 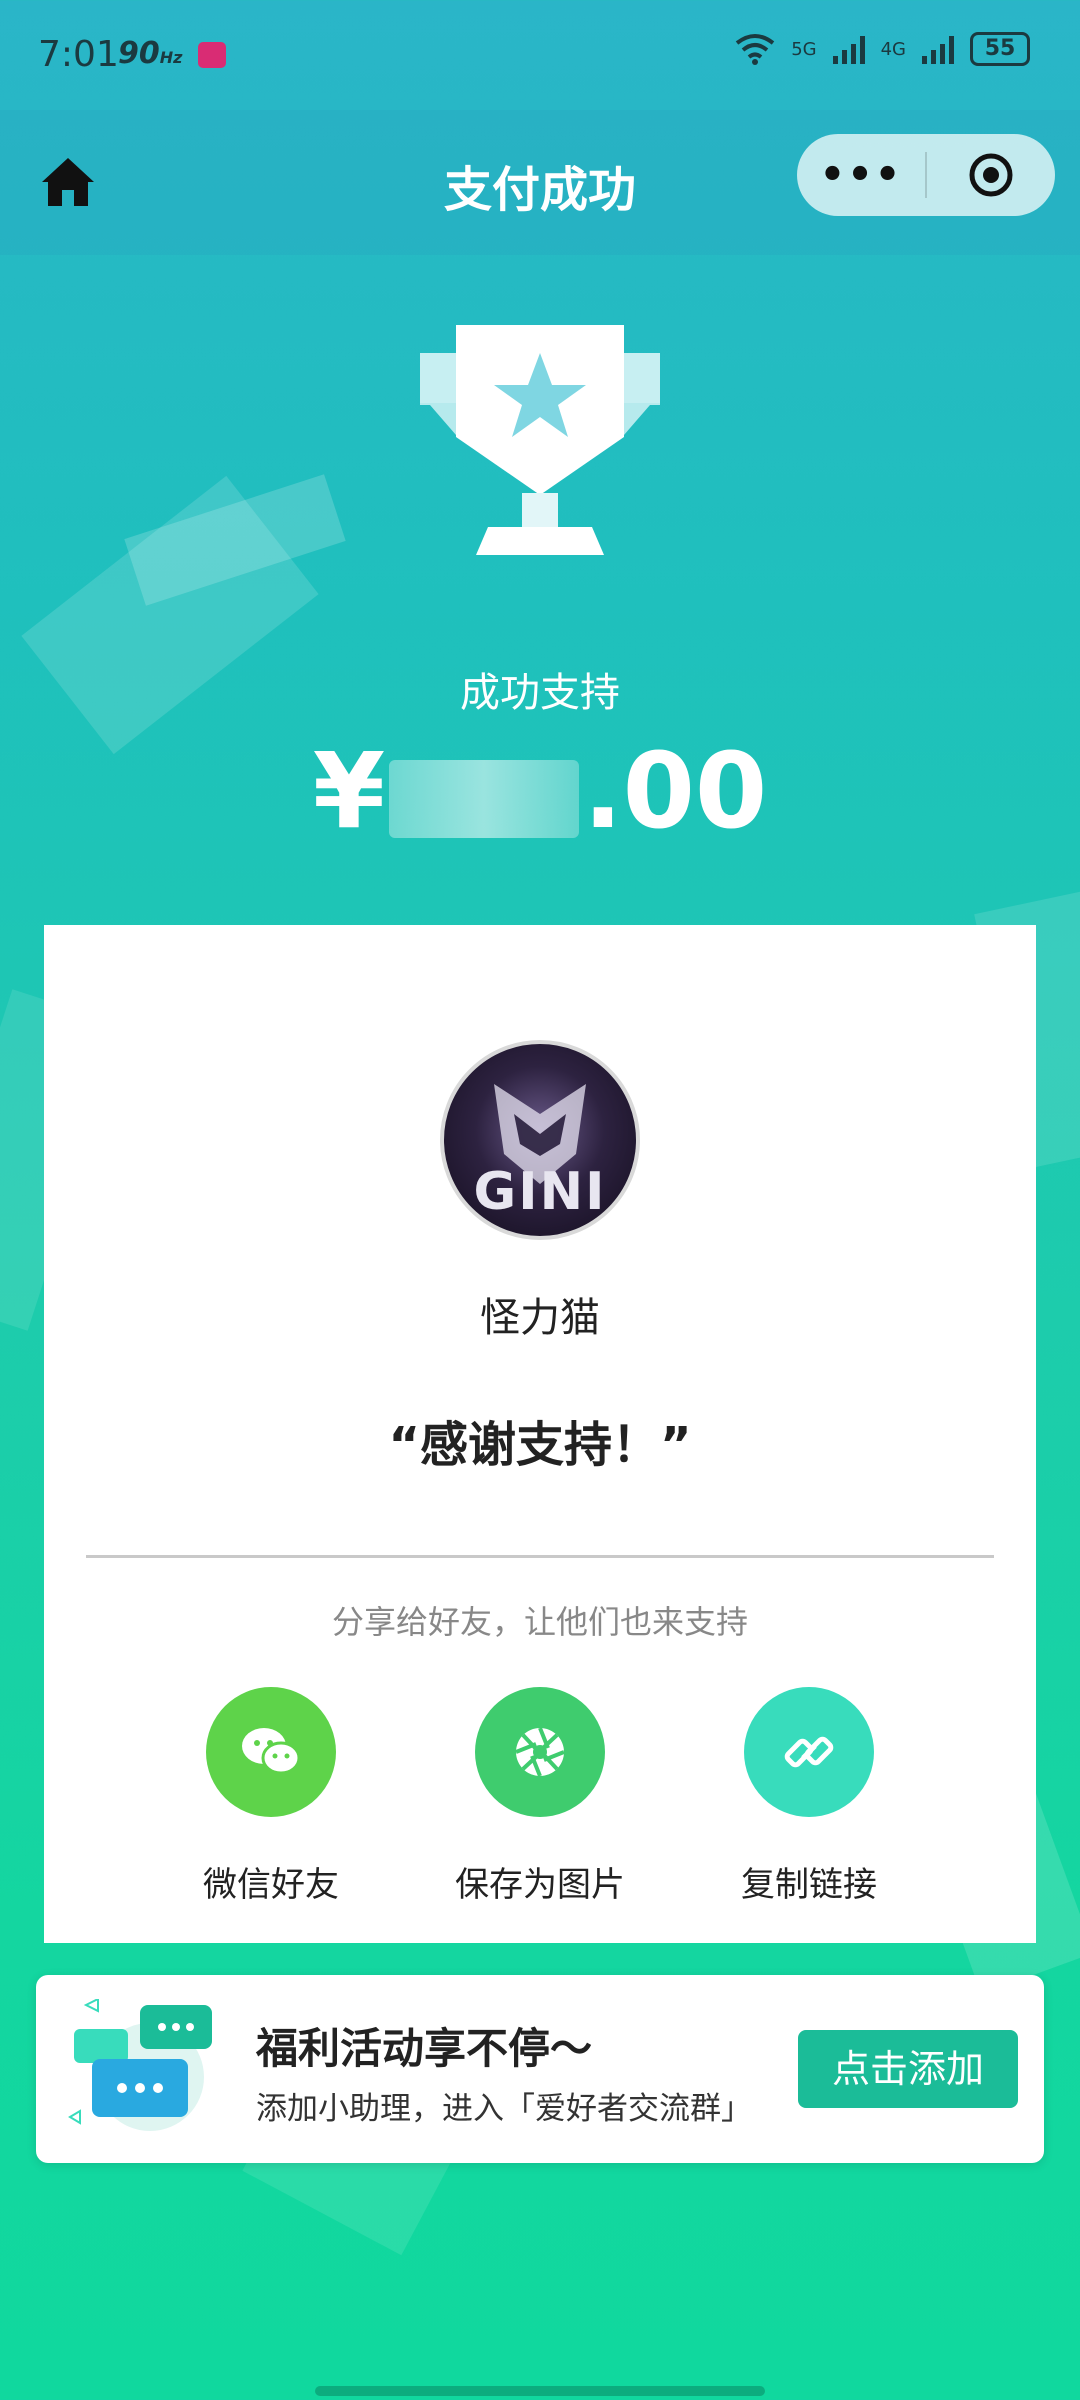 What do you see at coordinates (540, 440) in the screenshot?
I see `trophy-icon` at bounding box center [540, 440].